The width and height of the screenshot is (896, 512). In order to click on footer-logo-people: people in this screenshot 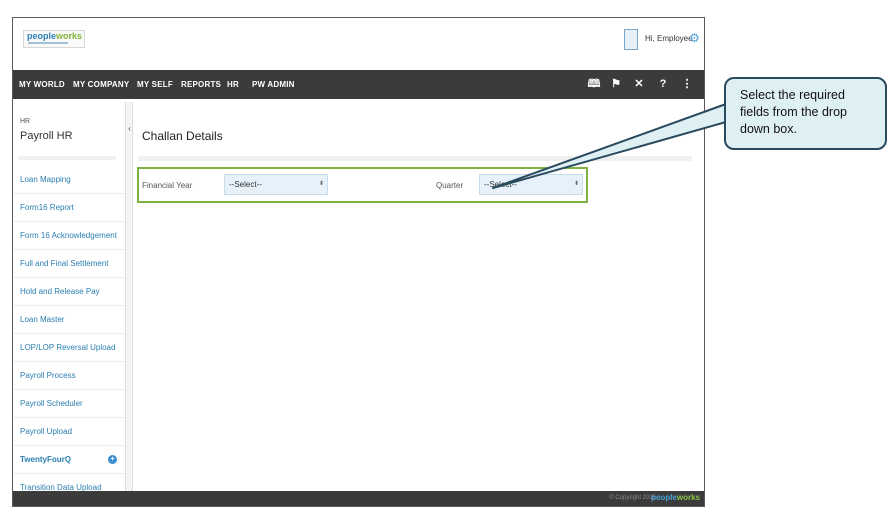, I will do `click(664, 497)`.